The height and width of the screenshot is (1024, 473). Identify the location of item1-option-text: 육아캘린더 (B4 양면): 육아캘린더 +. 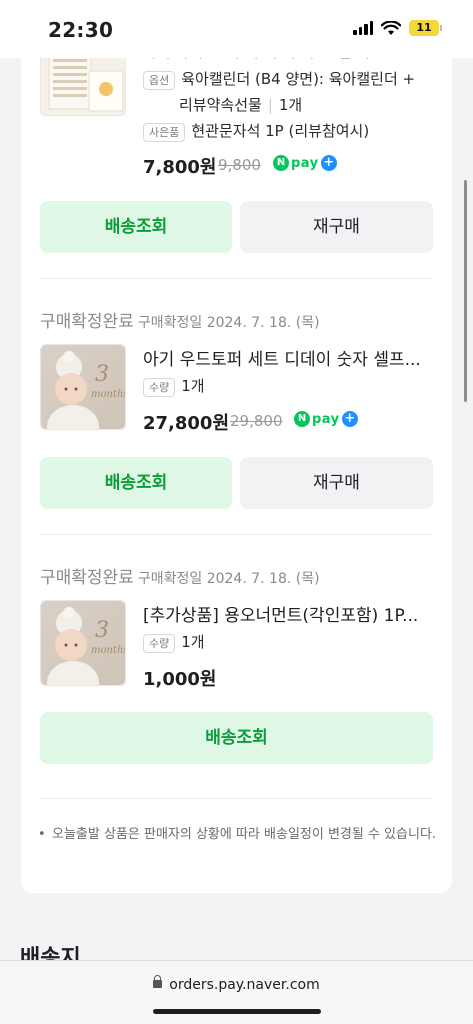
(298, 79).